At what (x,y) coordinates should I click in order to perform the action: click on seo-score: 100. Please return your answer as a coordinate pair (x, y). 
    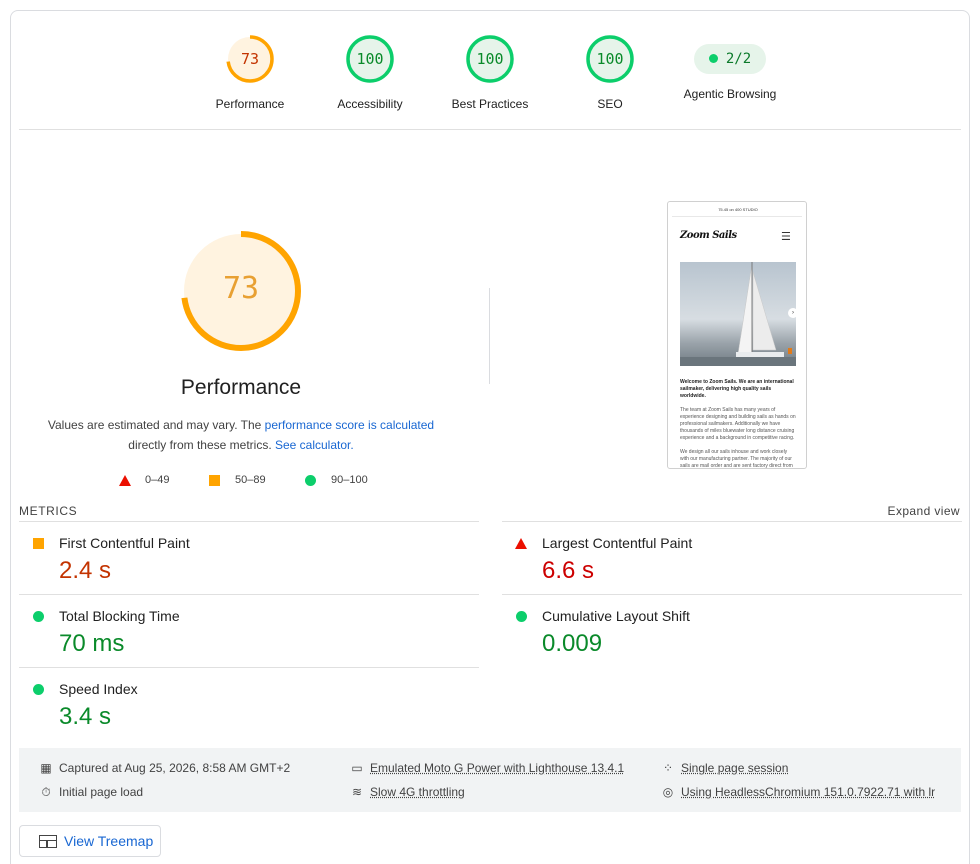
    Looking at the image, I should click on (610, 59).